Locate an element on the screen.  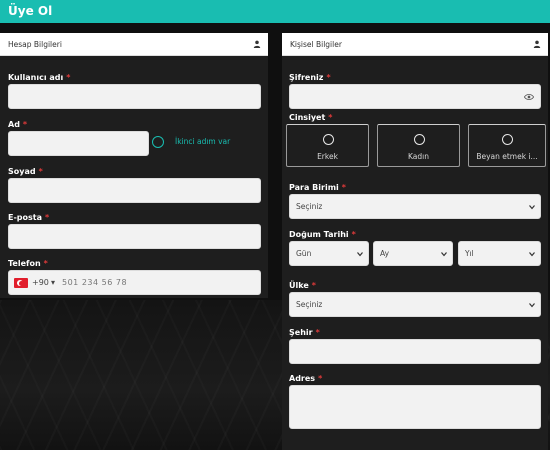
gender-option-female: Kadın is located at coordinates (418, 145).